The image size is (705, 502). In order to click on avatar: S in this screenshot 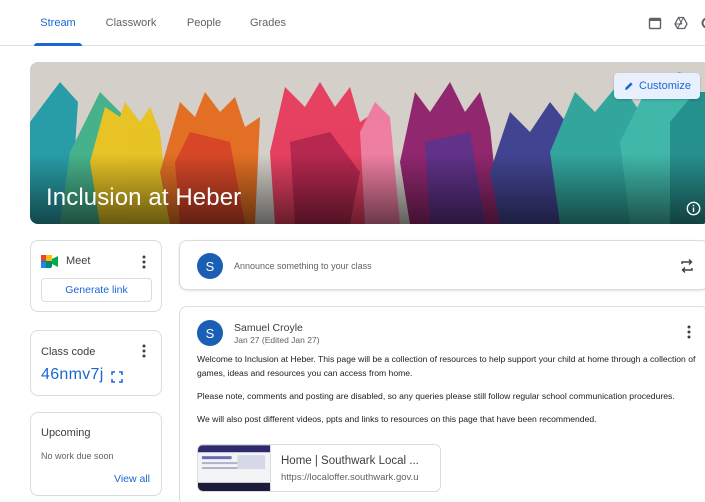, I will do `click(210, 266)`.